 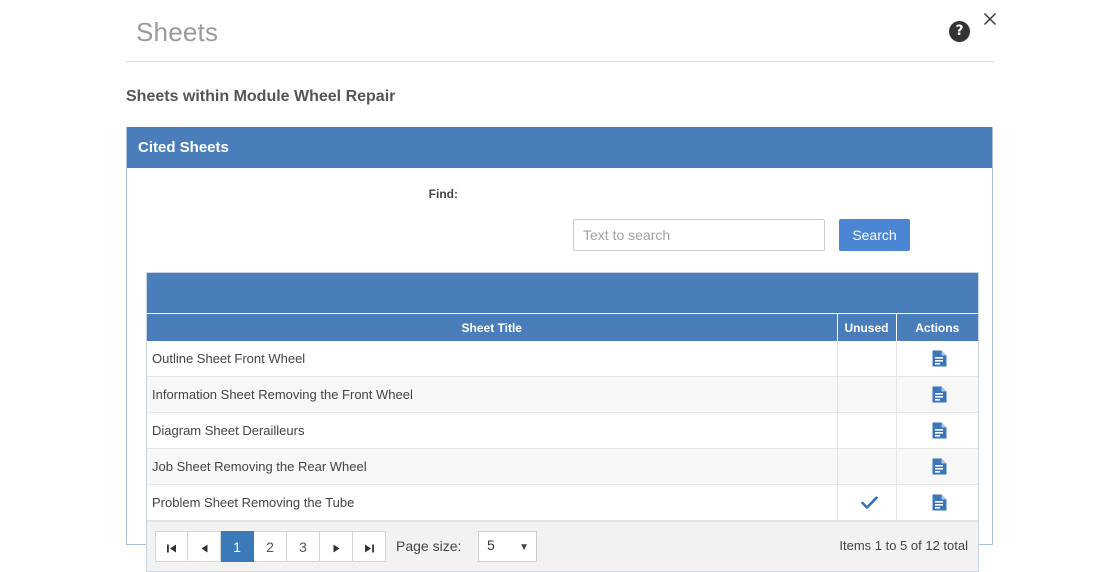 I want to click on chevron-down-icon: ▼, so click(x=524, y=547).